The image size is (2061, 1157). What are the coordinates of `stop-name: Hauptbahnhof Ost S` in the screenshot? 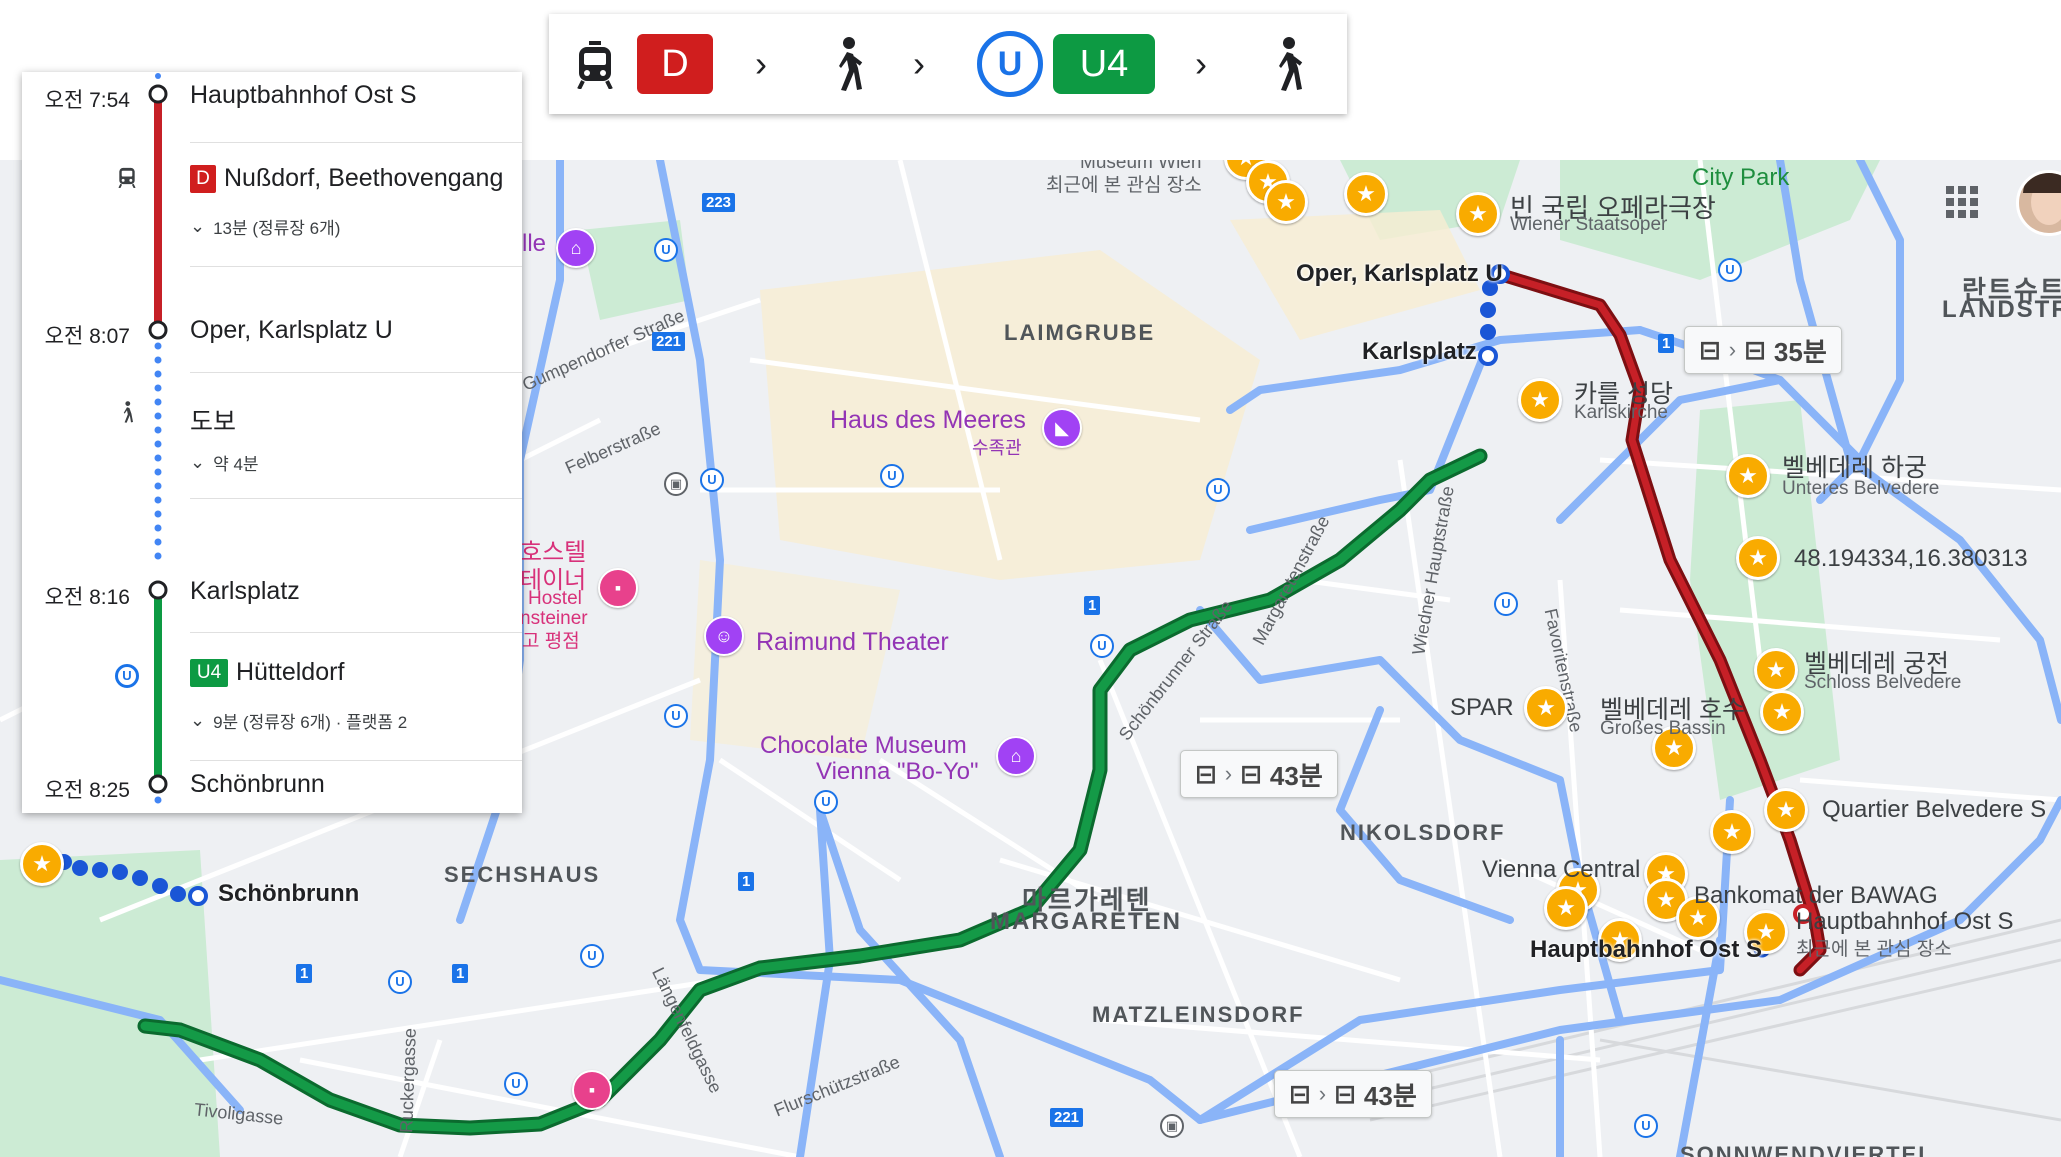 It's located at (303, 95).